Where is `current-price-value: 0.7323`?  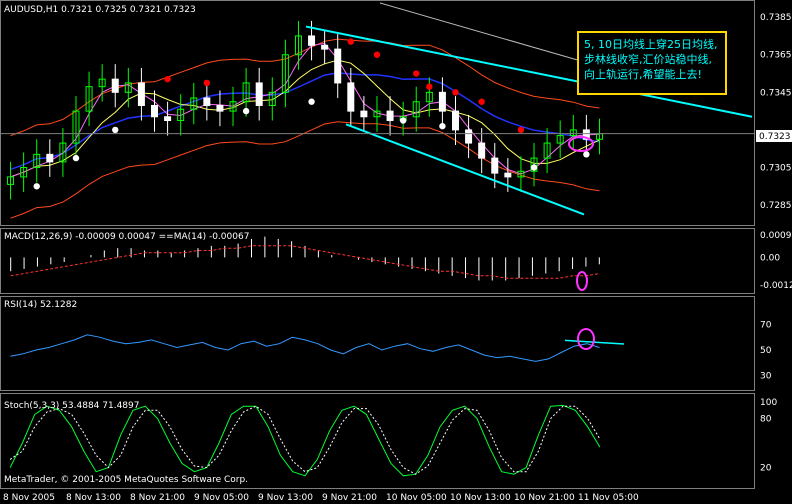 current-price-value: 0.7323 is located at coordinates (775, 137).